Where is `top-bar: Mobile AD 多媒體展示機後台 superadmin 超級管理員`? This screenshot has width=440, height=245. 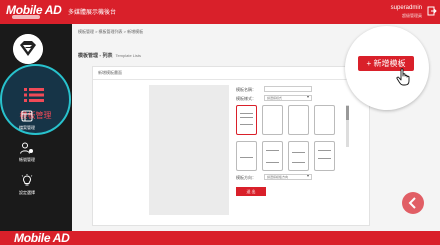 top-bar: Mobile AD 多媒體展示機後台 superadmin 超級管理員 is located at coordinates (220, 12).